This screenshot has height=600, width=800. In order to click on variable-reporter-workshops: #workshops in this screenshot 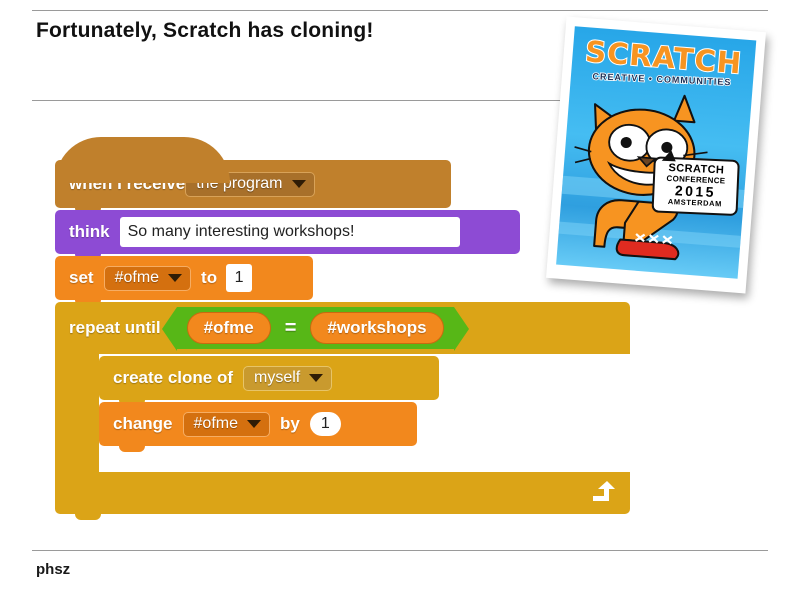, I will do `click(377, 328)`.